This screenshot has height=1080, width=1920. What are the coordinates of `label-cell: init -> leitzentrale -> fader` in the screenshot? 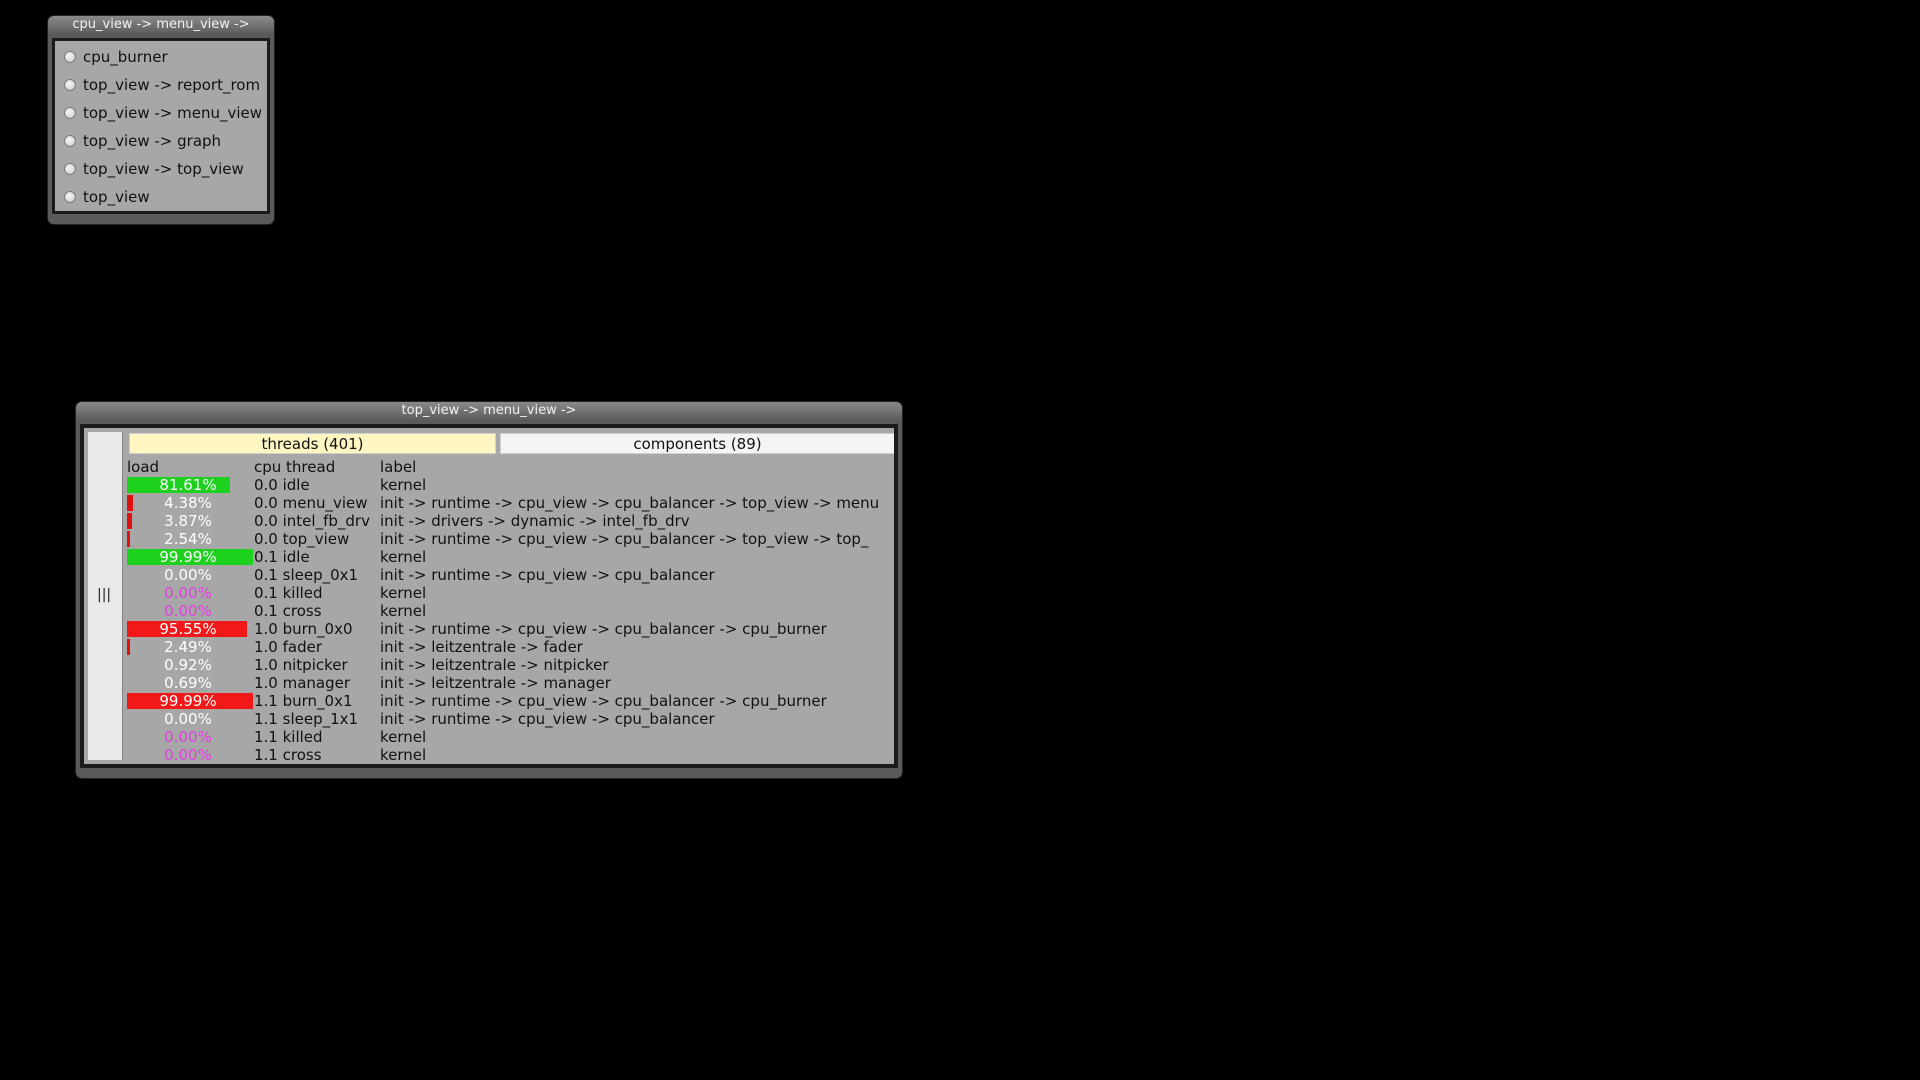 It's located at (481, 647).